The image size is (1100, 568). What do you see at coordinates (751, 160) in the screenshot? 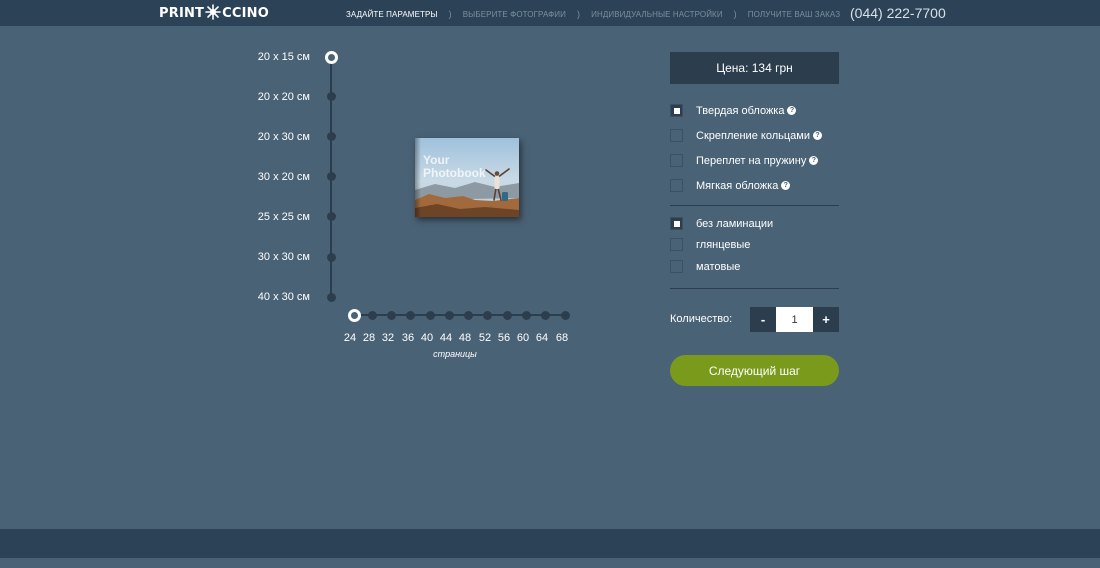
I see `option-label: Переплет на пружину` at bounding box center [751, 160].